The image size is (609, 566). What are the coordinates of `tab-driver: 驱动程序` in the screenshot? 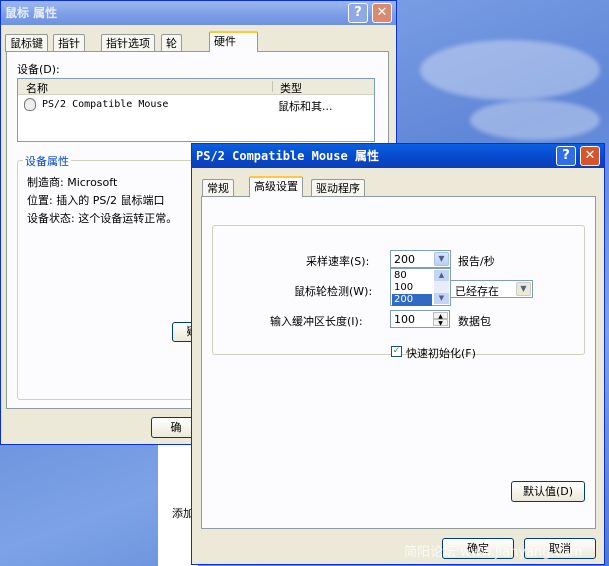 It's located at (338, 188).